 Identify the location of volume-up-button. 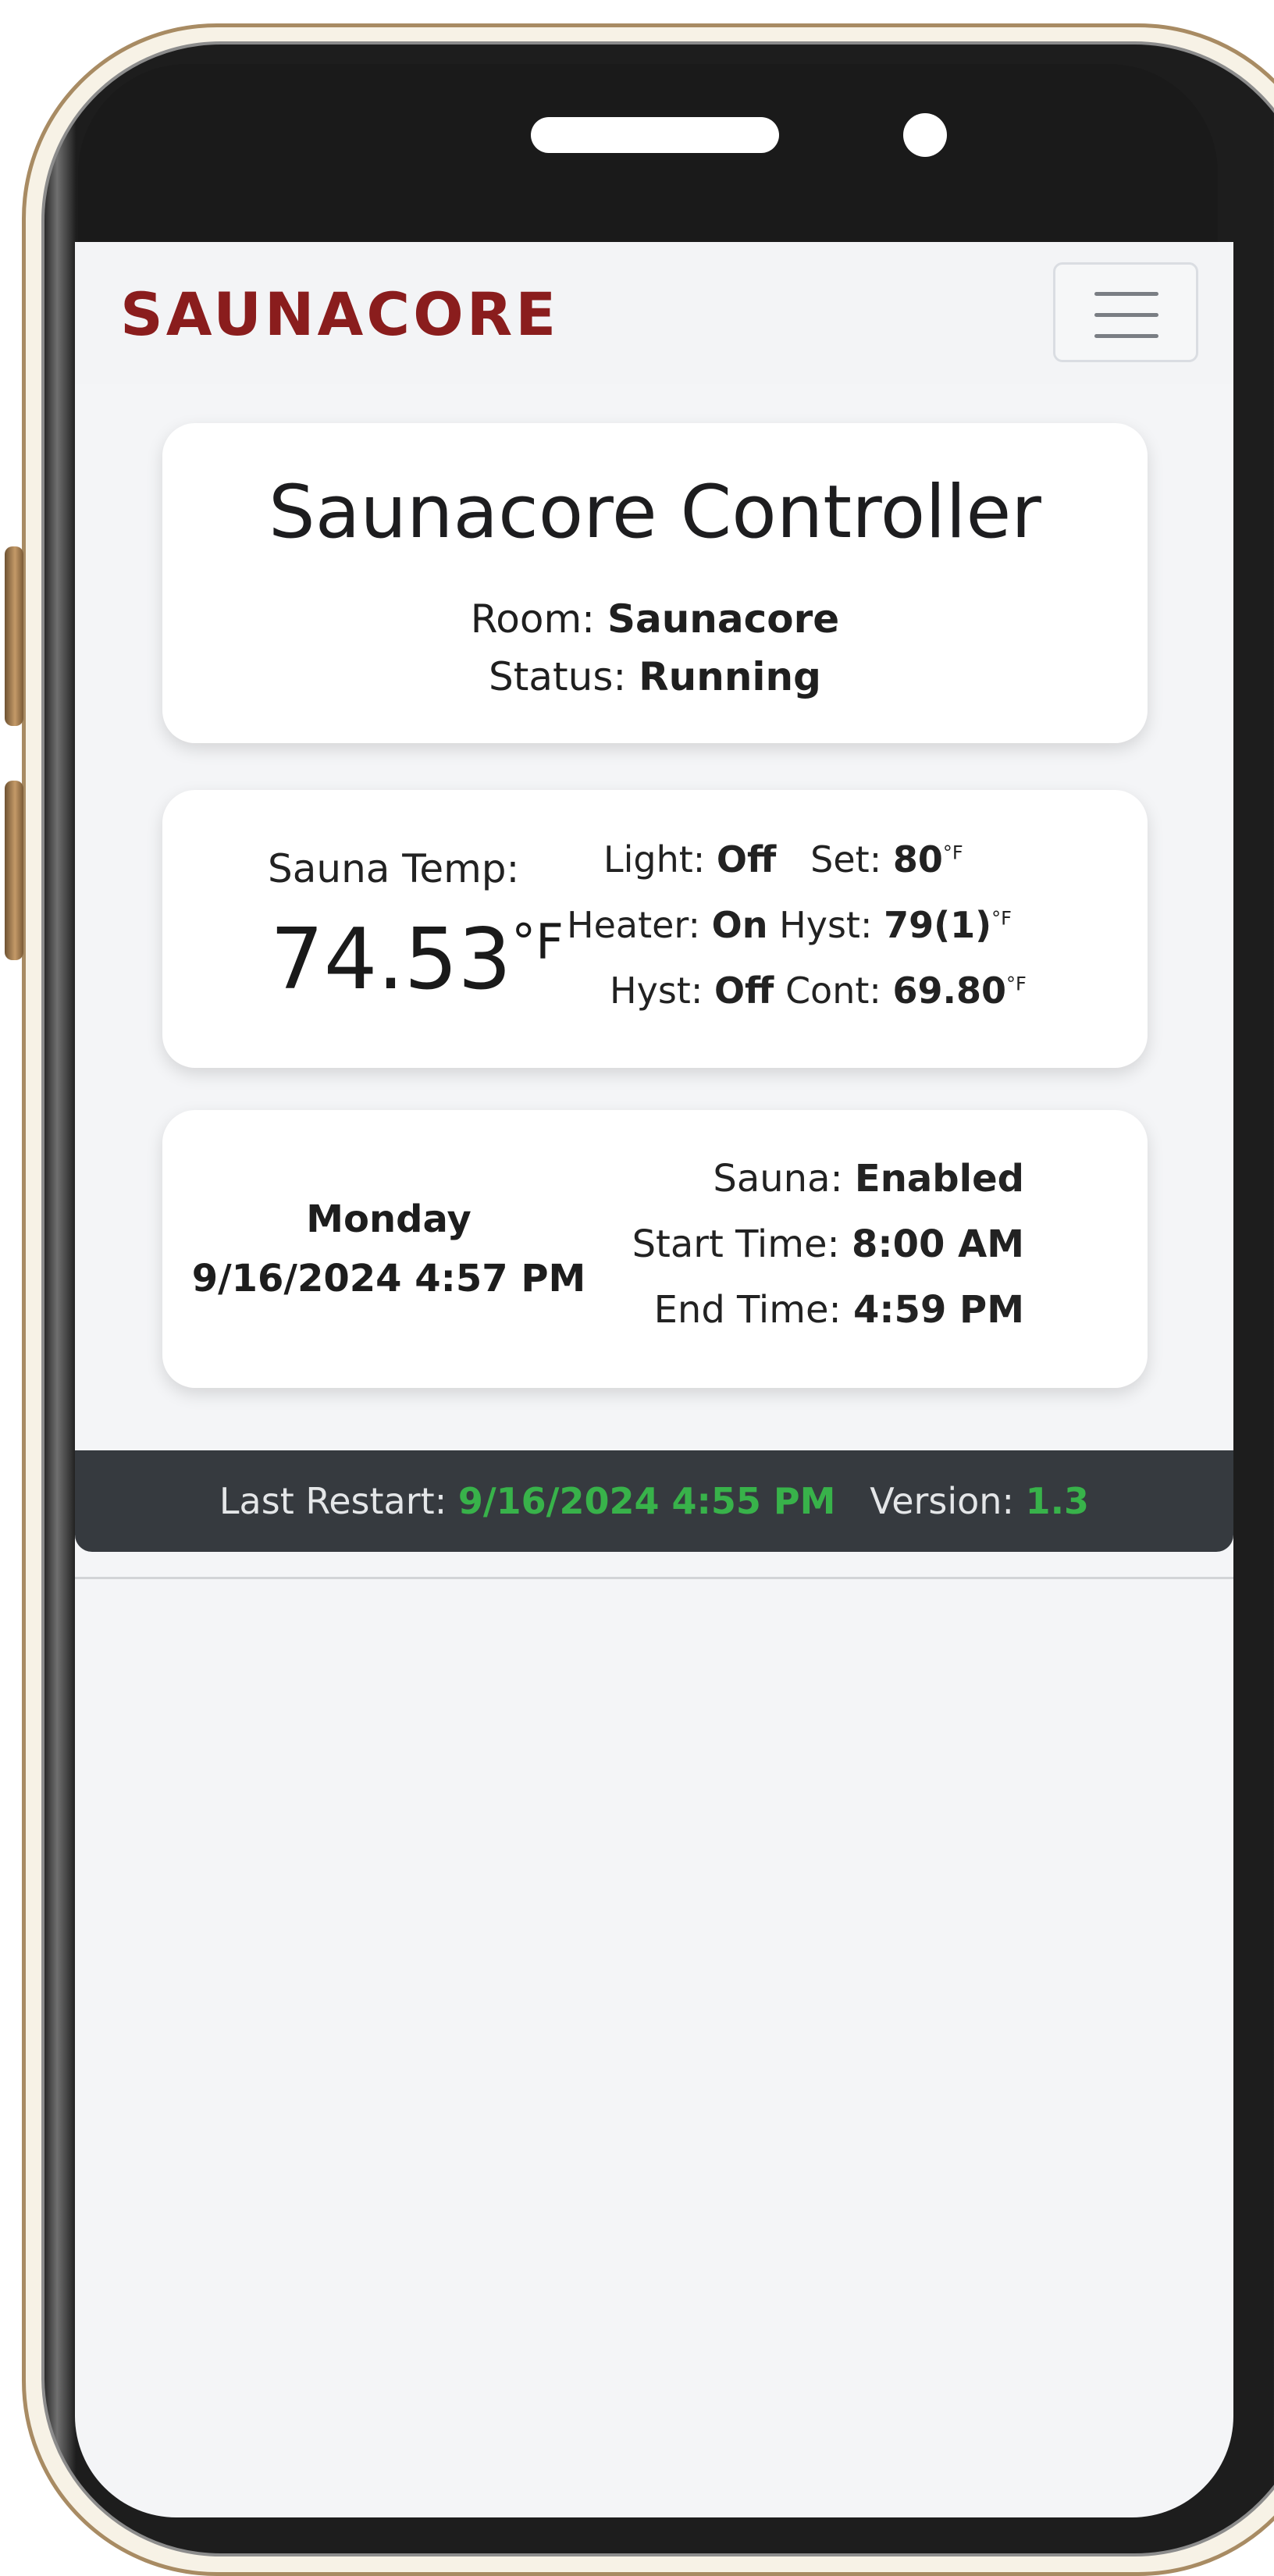
(14, 636).